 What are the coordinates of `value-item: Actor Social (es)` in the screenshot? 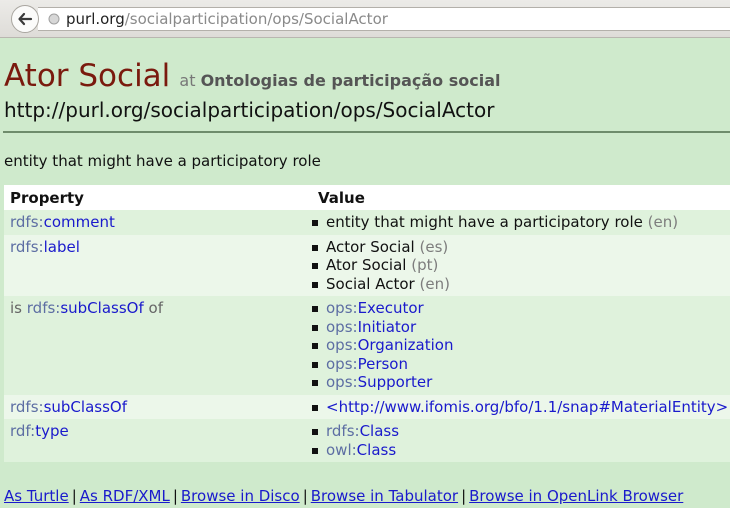 It's located at (521, 247).